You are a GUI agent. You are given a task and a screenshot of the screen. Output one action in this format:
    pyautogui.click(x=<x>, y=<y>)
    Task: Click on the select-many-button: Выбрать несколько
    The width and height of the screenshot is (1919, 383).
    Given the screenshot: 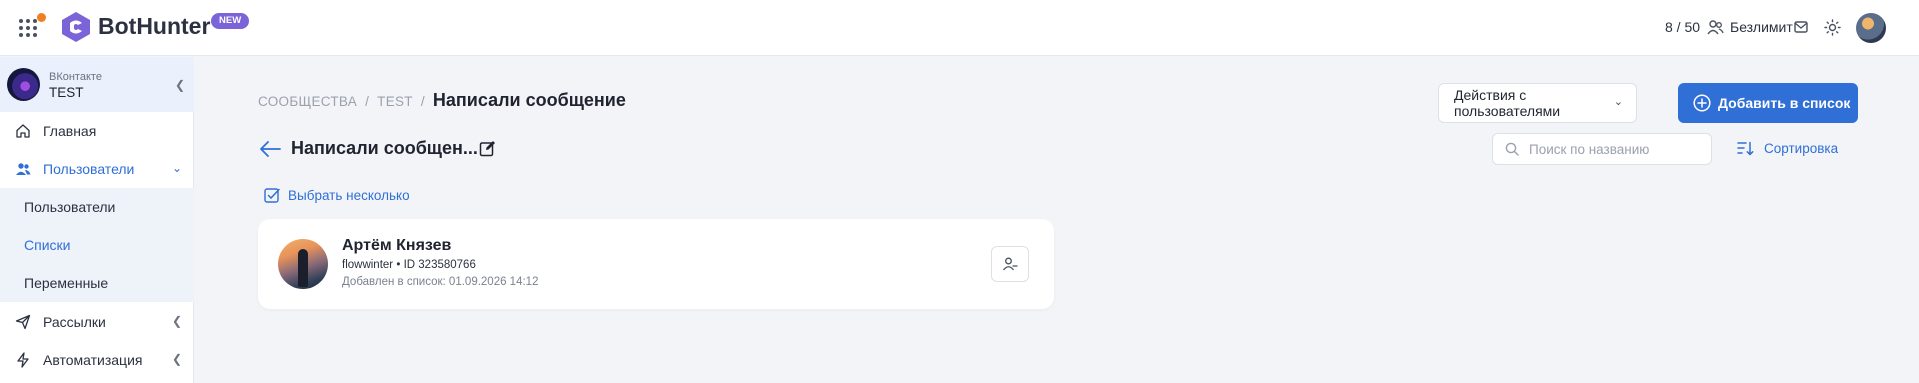 What is the action you would take?
    pyautogui.click(x=337, y=195)
    